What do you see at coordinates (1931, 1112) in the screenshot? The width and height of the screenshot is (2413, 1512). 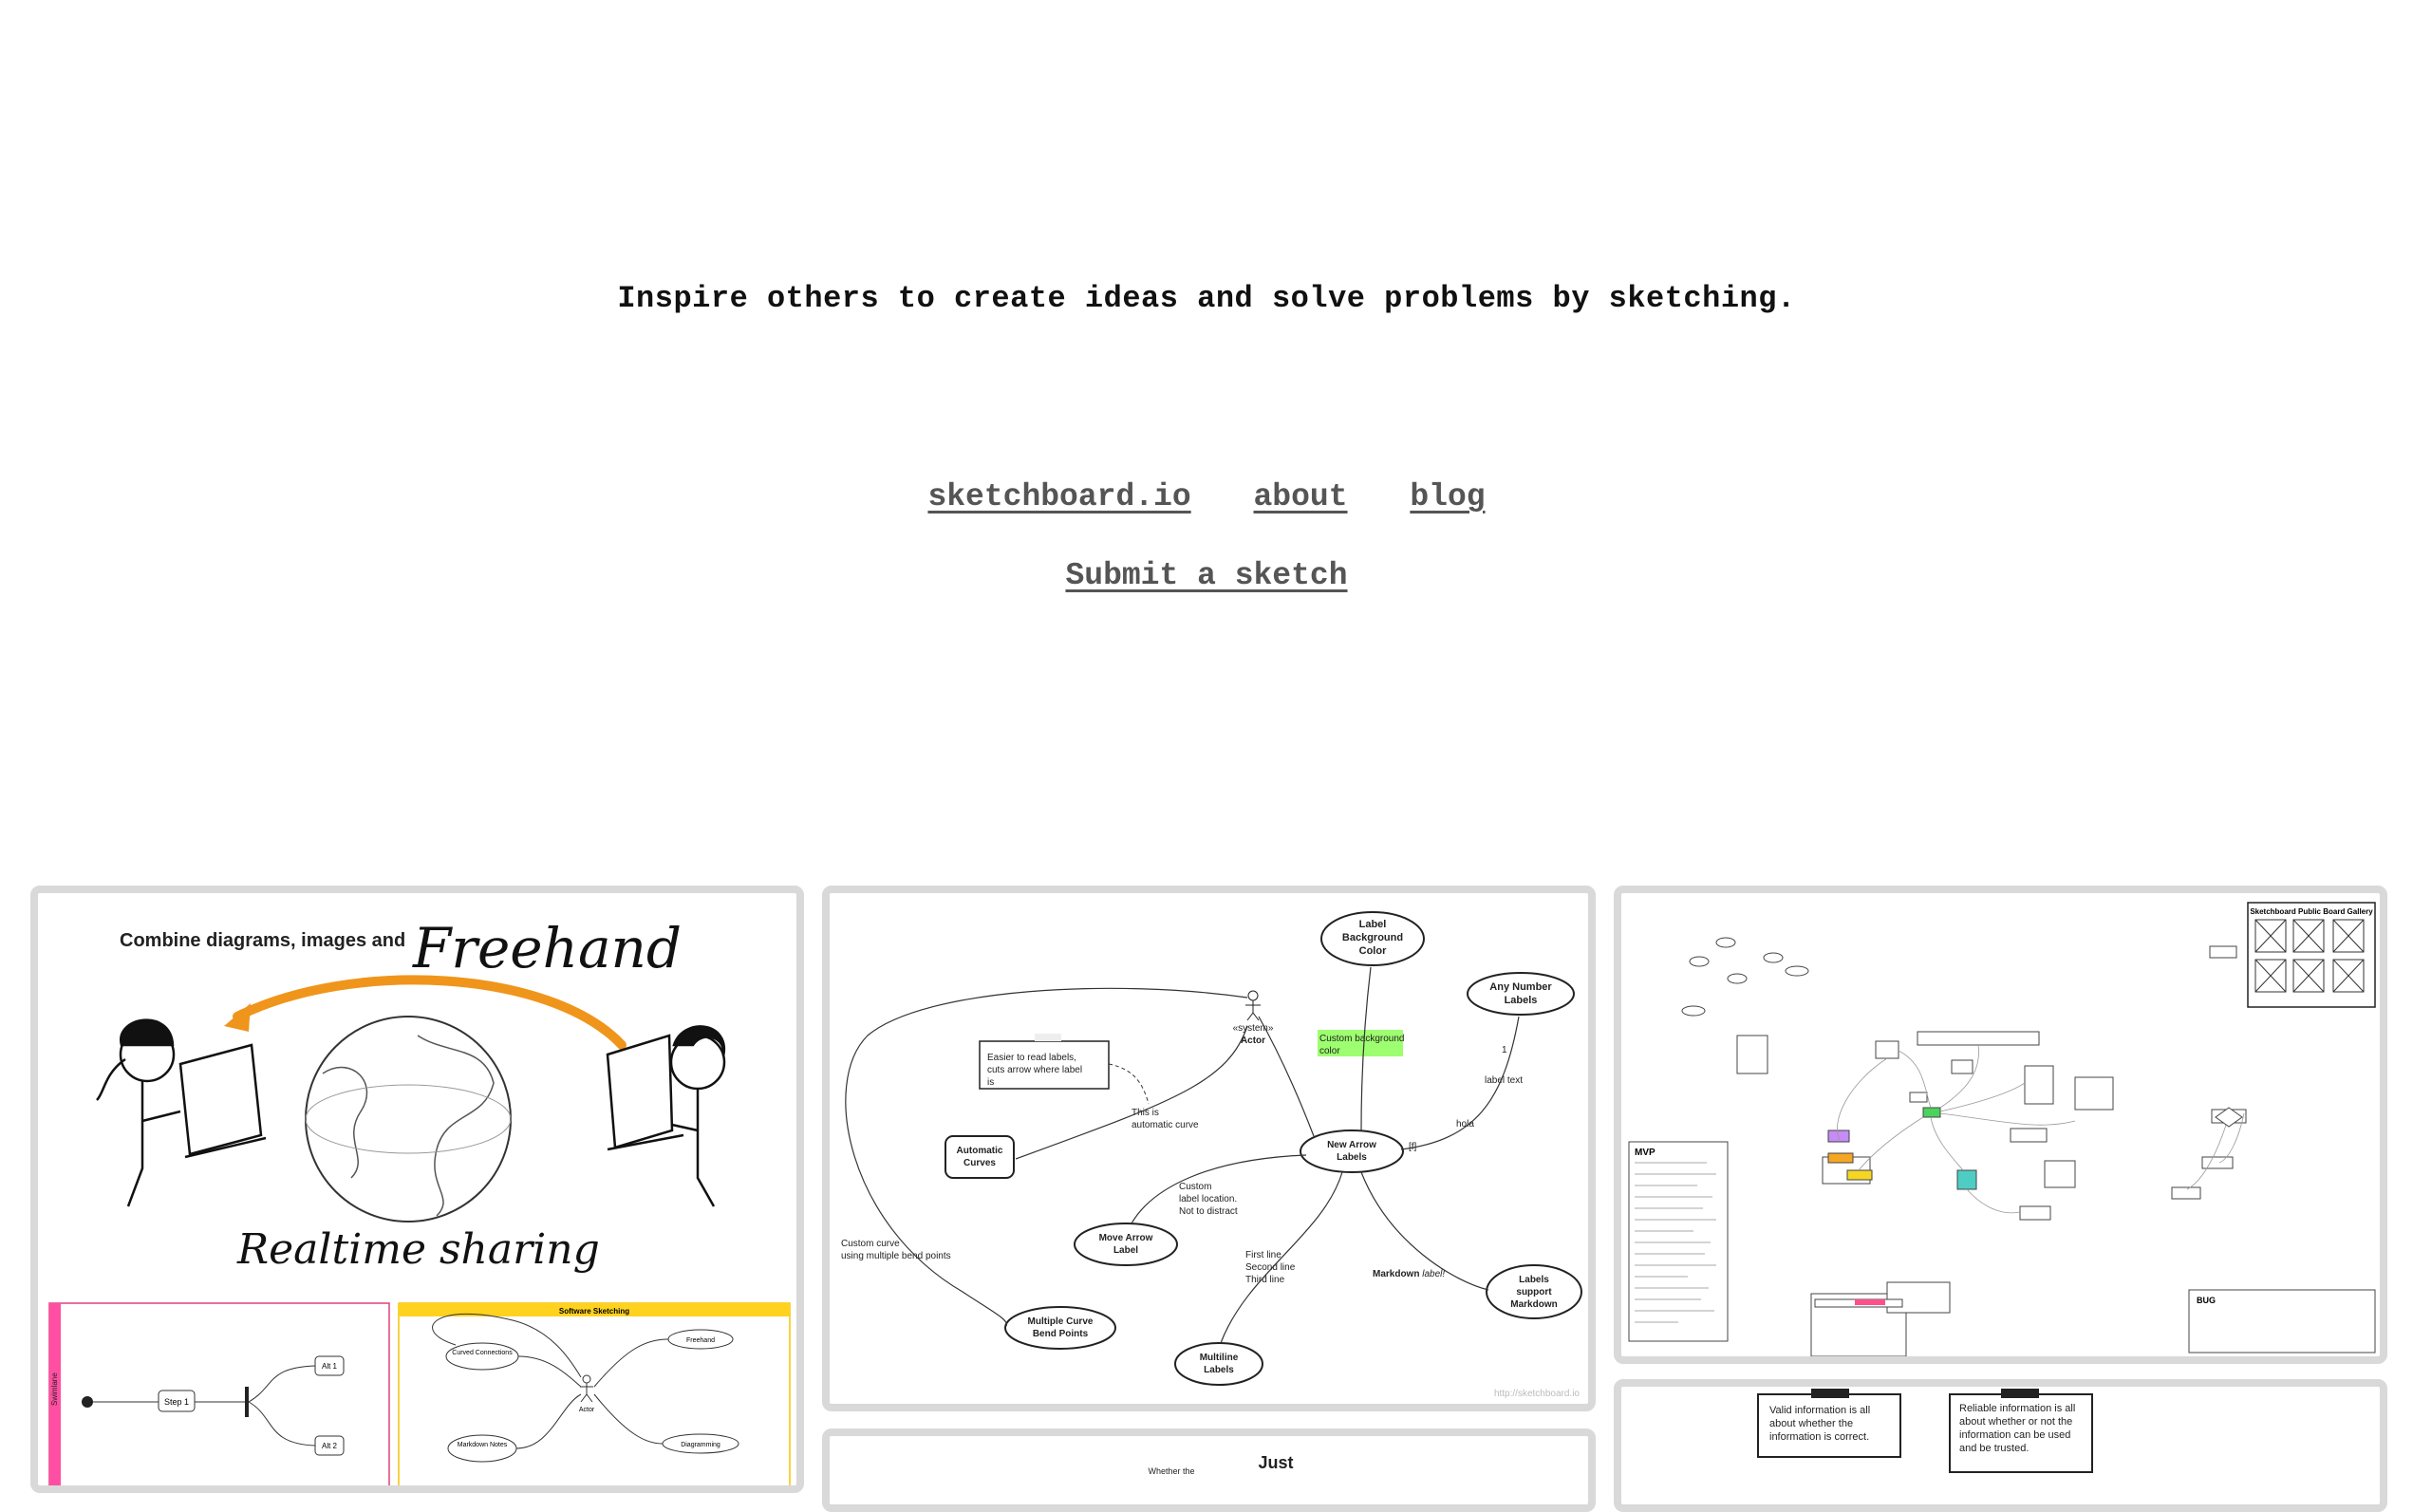 I see `green-node` at bounding box center [1931, 1112].